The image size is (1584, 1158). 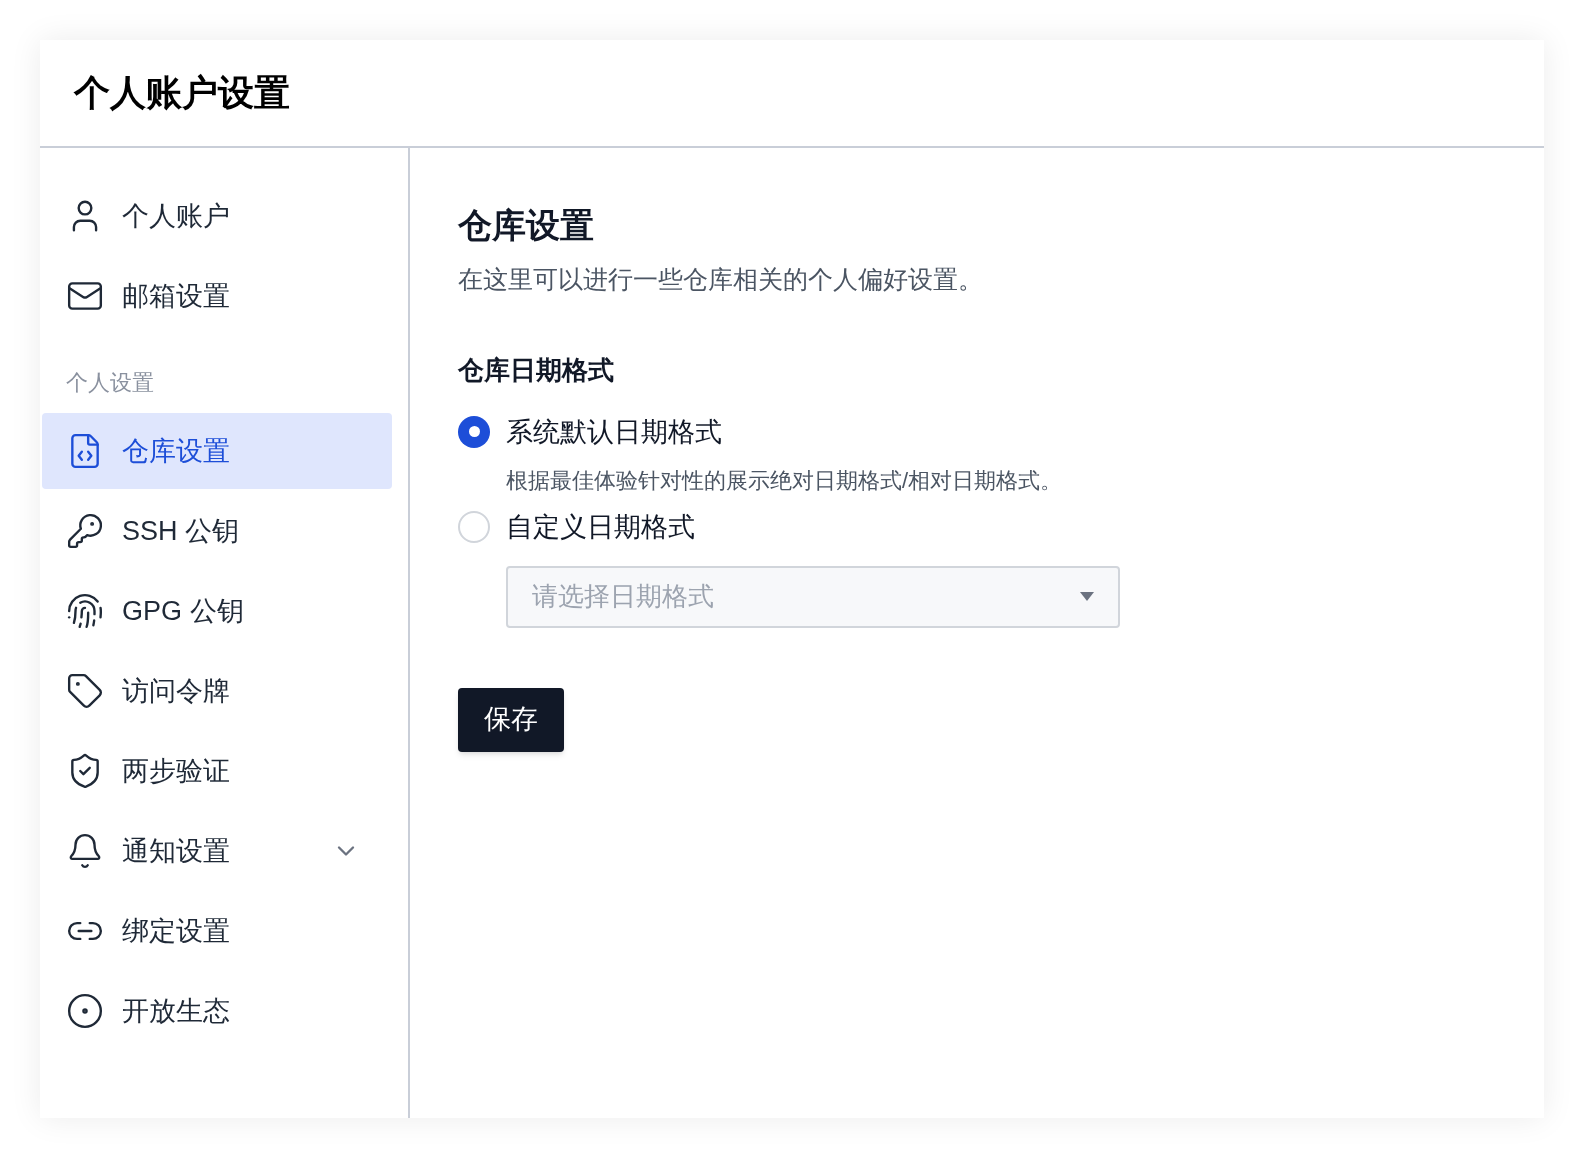 What do you see at coordinates (217, 531) in the screenshot?
I see `sidebar-item: SSH 公钥` at bounding box center [217, 531].